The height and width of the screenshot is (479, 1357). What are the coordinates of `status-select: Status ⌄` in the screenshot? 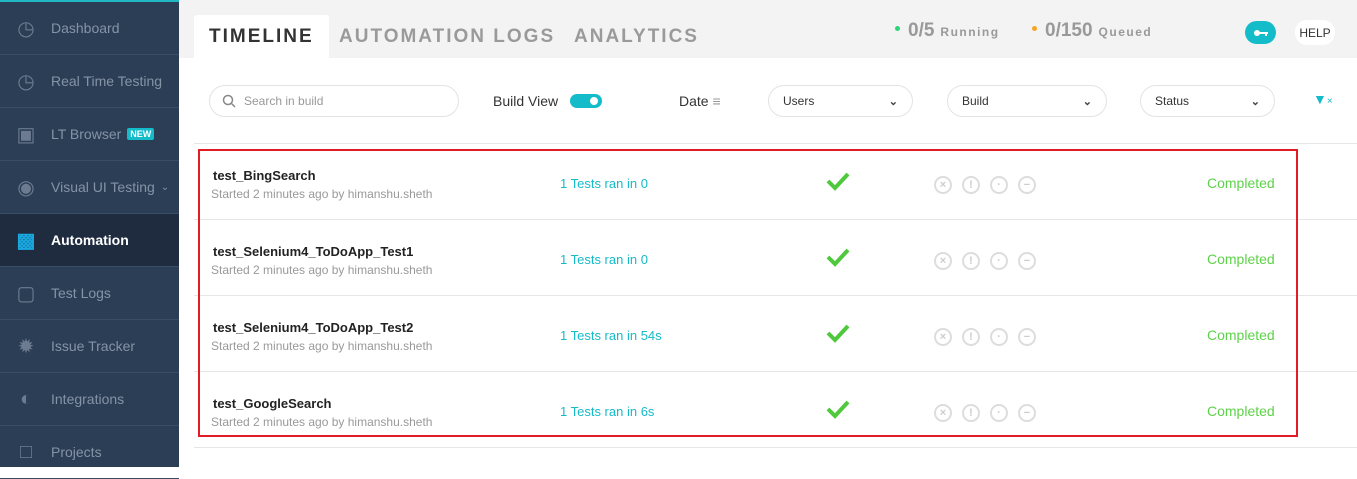 It's located at (1207, 101).